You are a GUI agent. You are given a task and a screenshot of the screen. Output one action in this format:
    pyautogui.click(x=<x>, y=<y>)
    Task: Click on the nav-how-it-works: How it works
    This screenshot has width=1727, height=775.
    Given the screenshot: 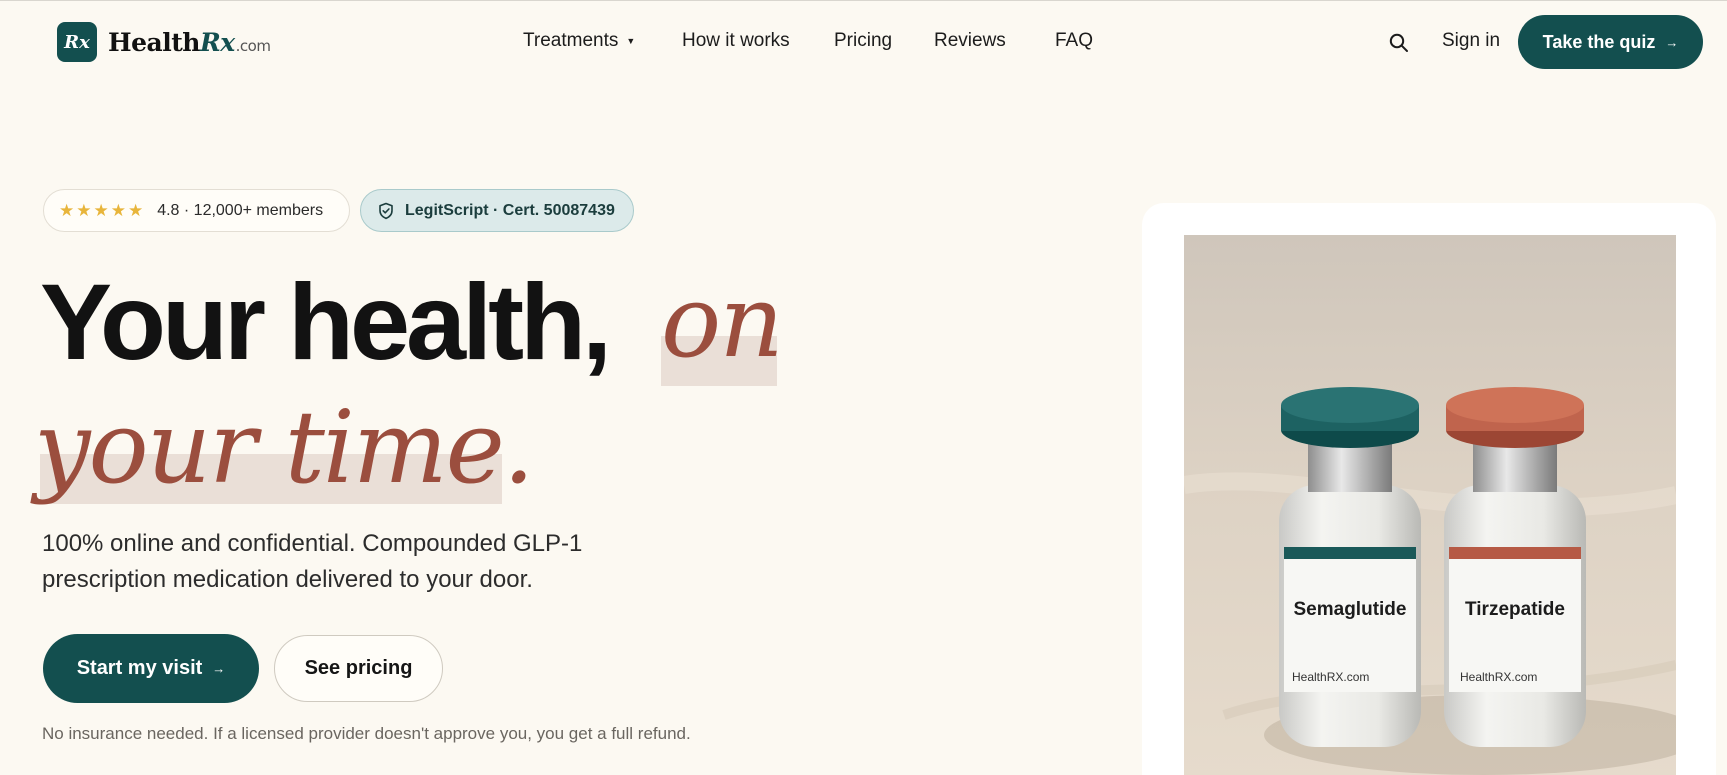 What is the action you would take?
    pyautogui.click(x=736, y=41)
    